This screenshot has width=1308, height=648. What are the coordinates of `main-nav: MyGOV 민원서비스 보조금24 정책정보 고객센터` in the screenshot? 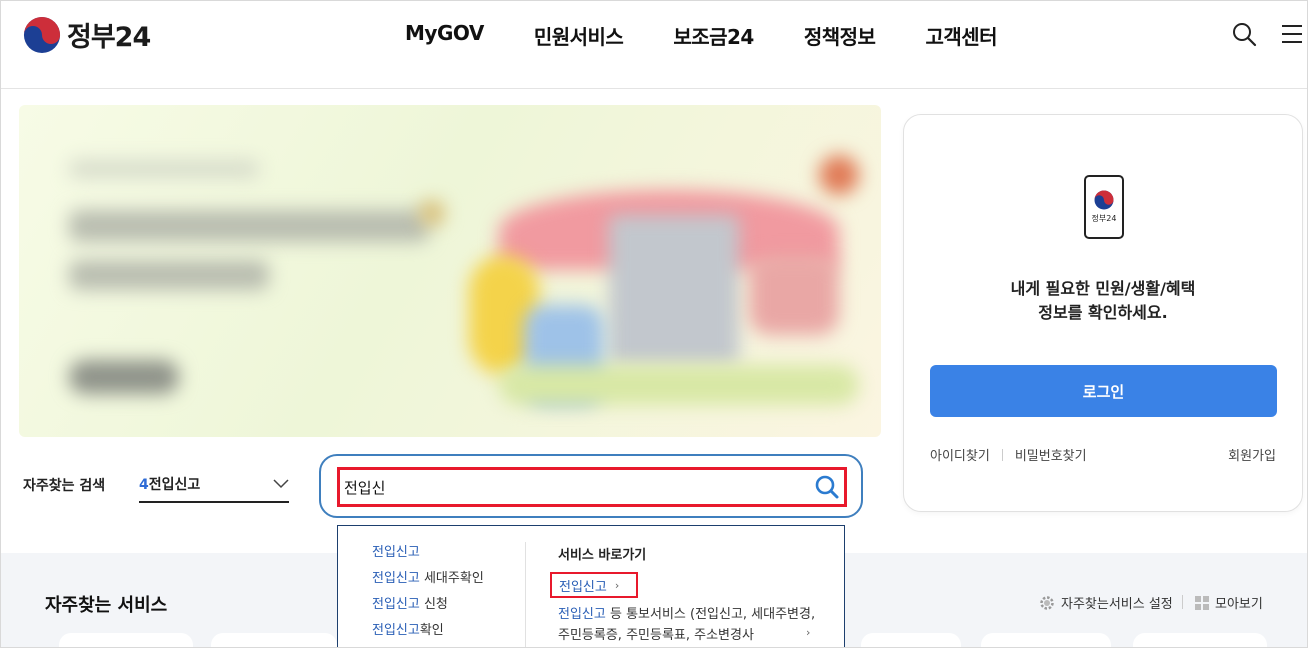 It's located at (701, 35).